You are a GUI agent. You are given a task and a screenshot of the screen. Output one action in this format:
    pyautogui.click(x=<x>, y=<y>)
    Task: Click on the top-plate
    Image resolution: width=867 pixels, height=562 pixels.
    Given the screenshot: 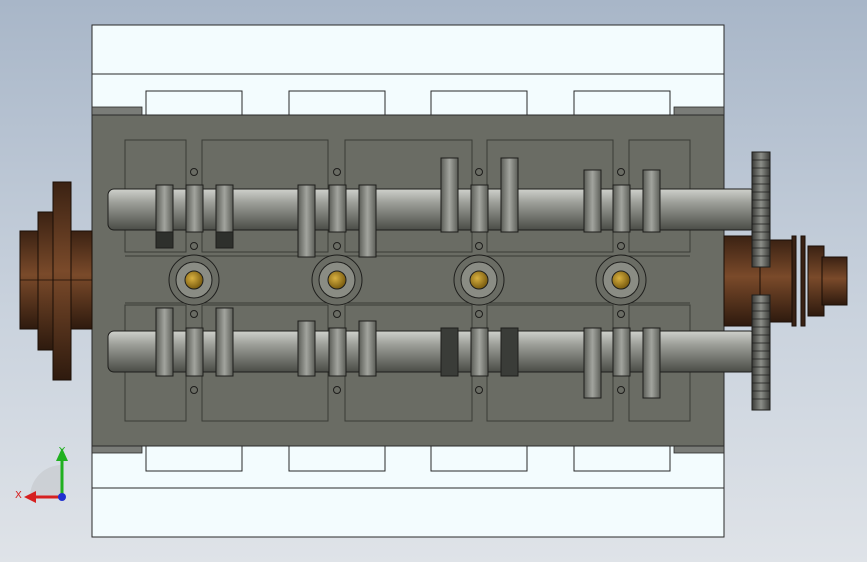 What is the action you would take?
    pyautogui.click(x=408, y=70)
    